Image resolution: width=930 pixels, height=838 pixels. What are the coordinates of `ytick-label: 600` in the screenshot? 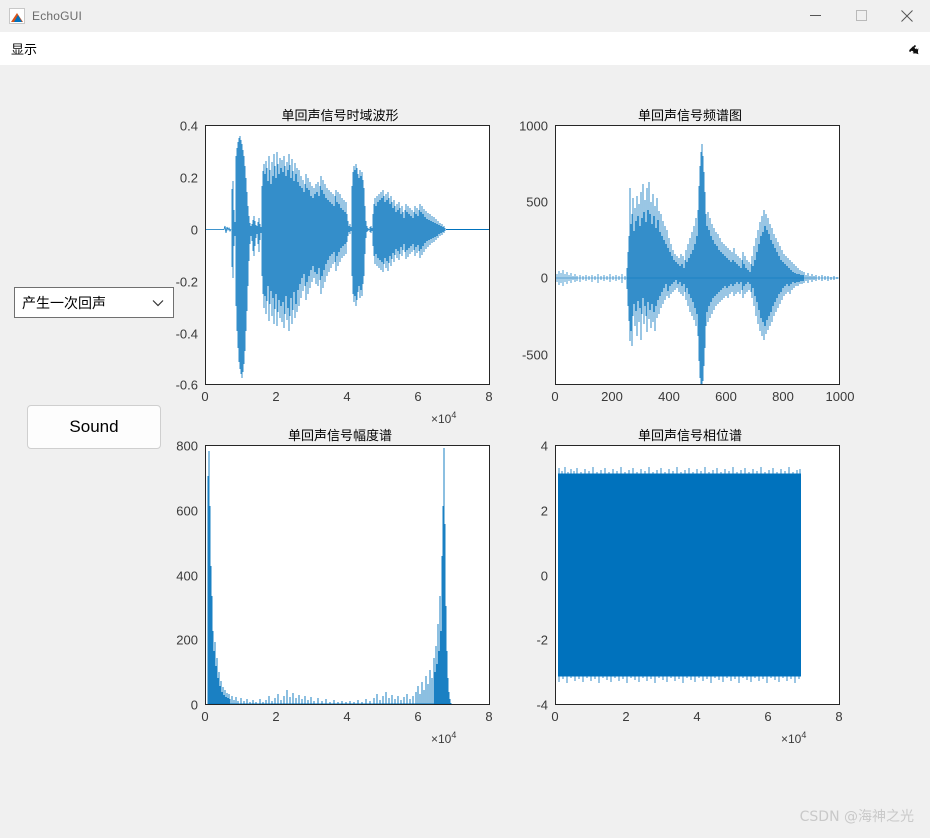 It's located at (187, 511).